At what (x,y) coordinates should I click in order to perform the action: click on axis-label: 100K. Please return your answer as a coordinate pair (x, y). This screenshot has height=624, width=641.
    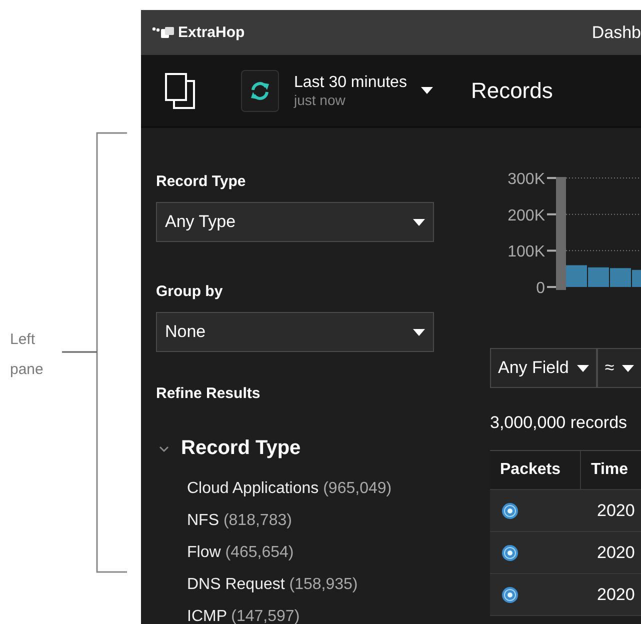
    Looking at the image, I should click on (526, 252).